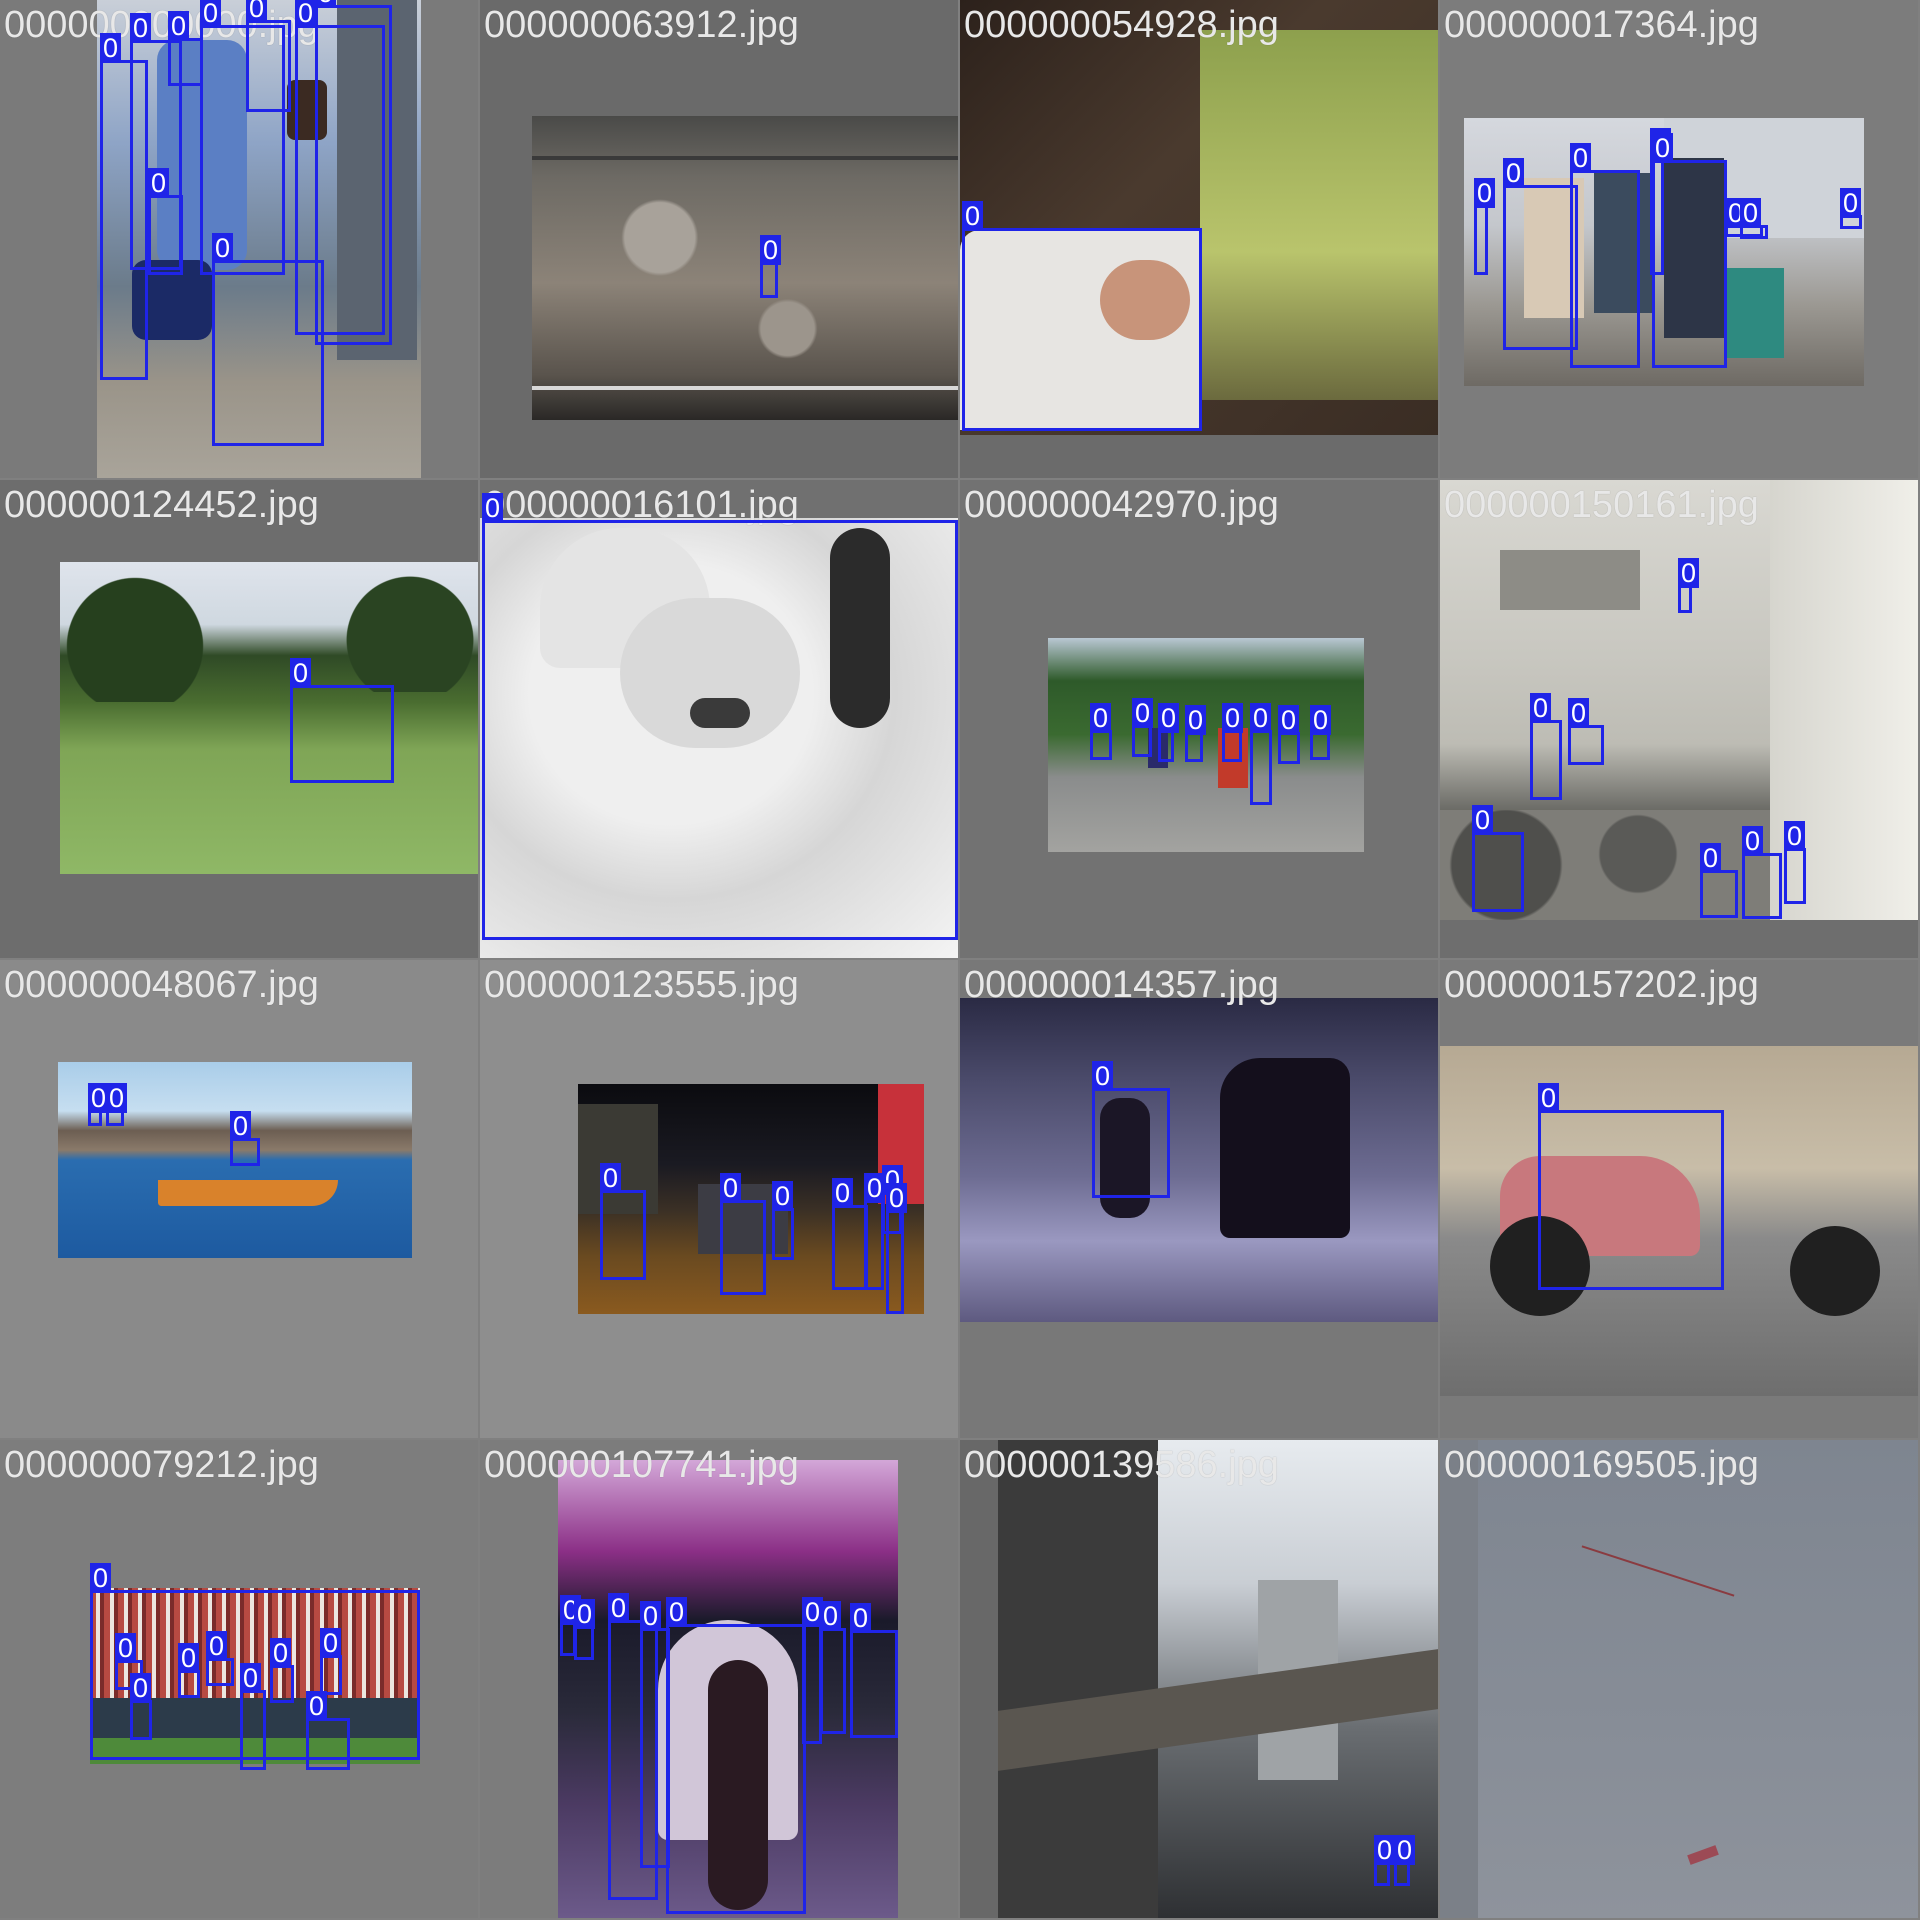  I want to click on filename-label: 000000169505.jpg, so click(1601, 1465).